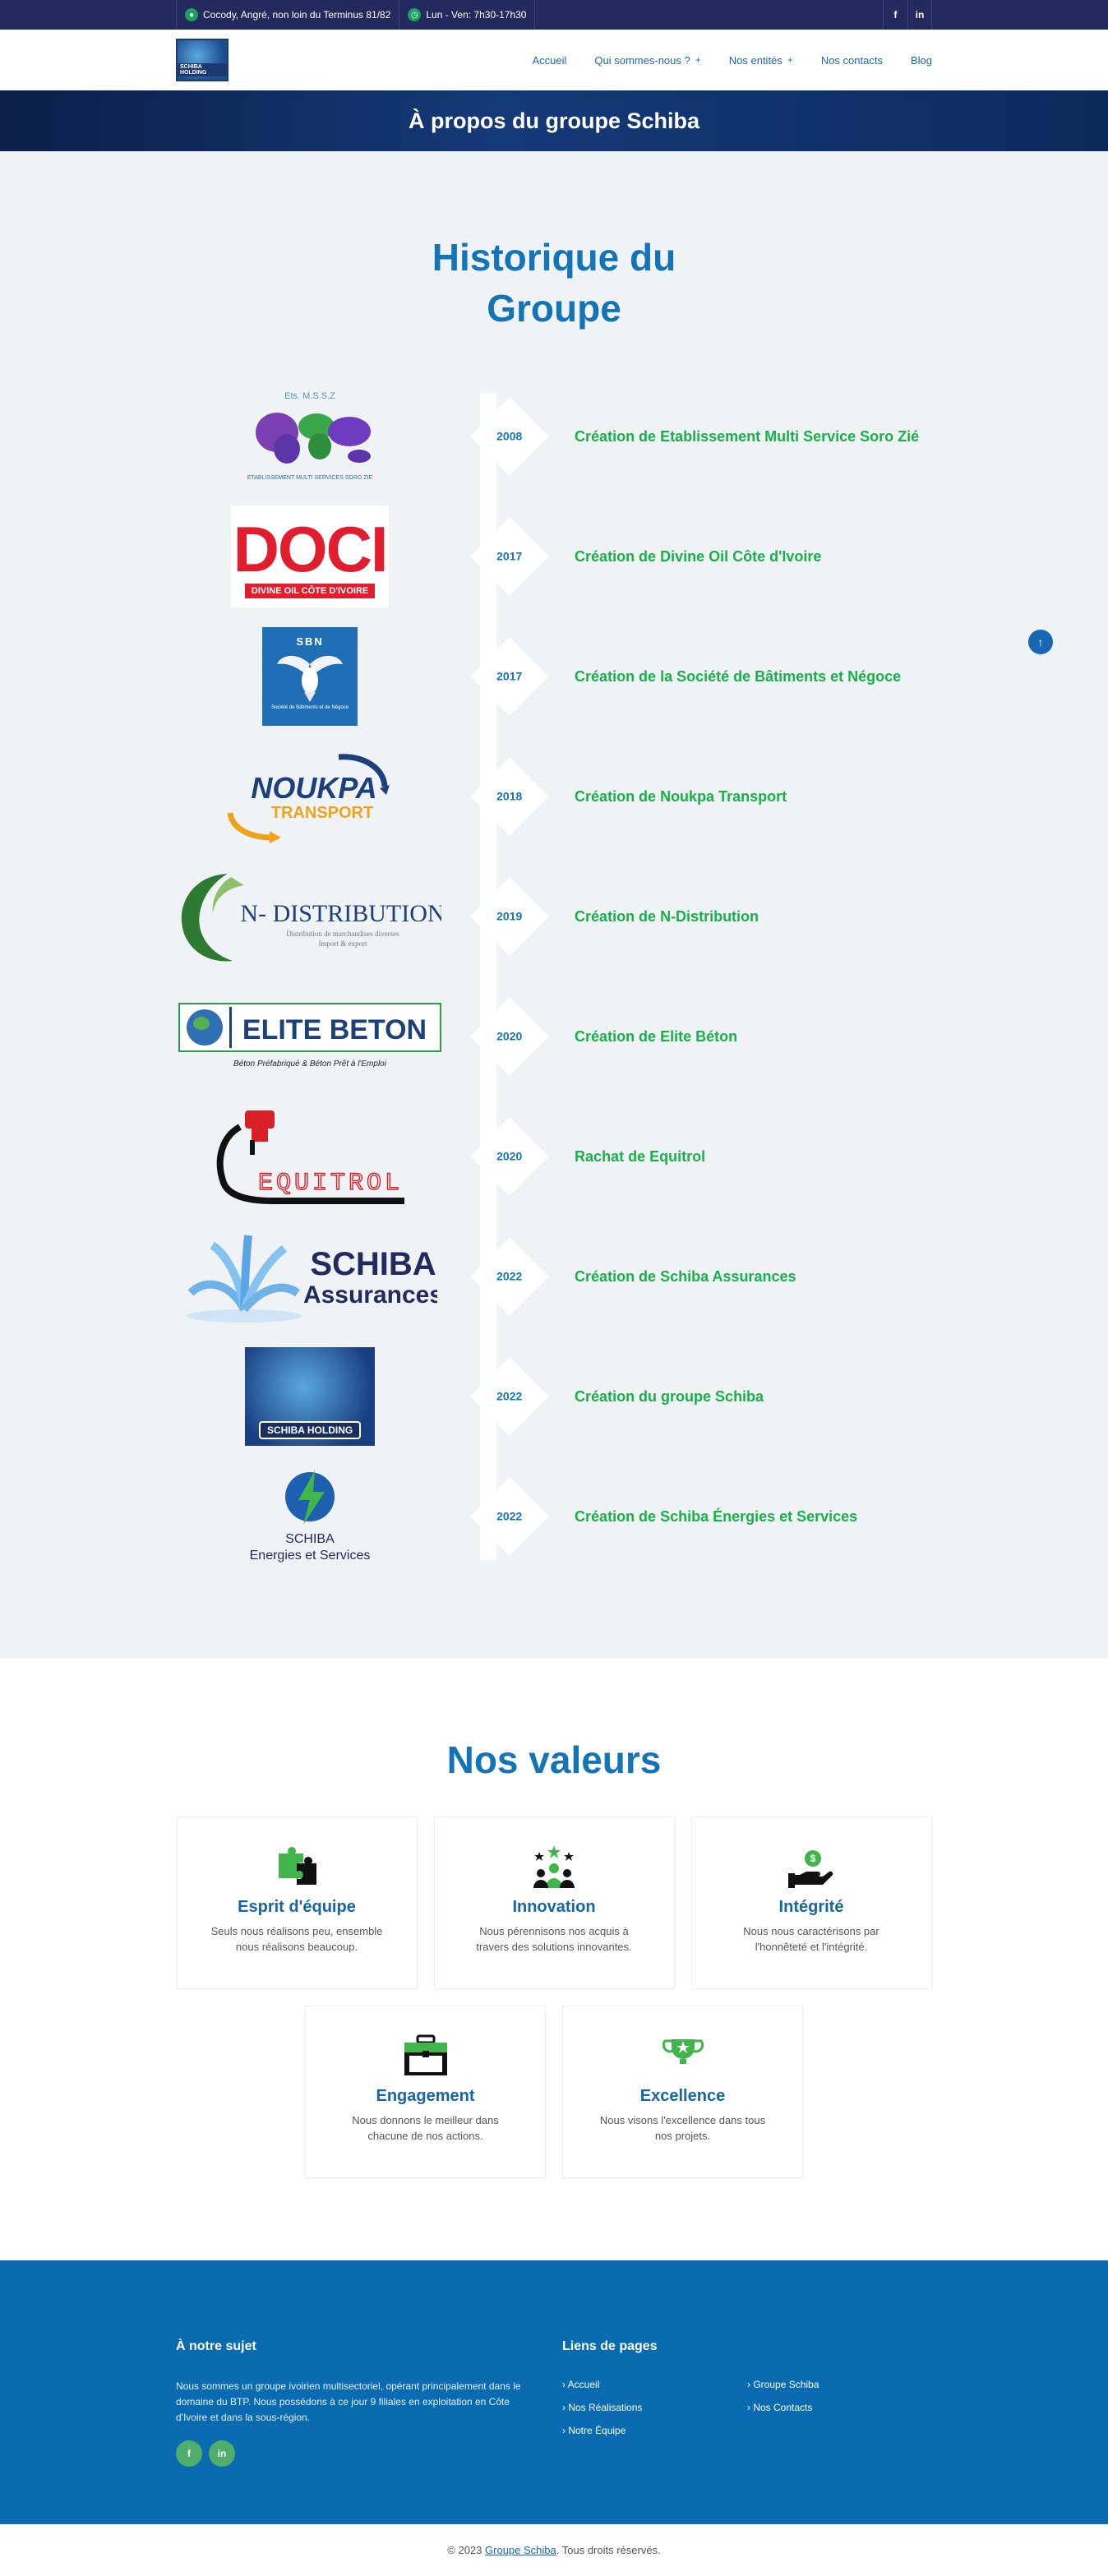 The height and width of the screenshot is (2576, 1108). I want to click on doci-logo: DOCI DIVINE OIL CÔTE D'IVOIRE, so click(310, 557).